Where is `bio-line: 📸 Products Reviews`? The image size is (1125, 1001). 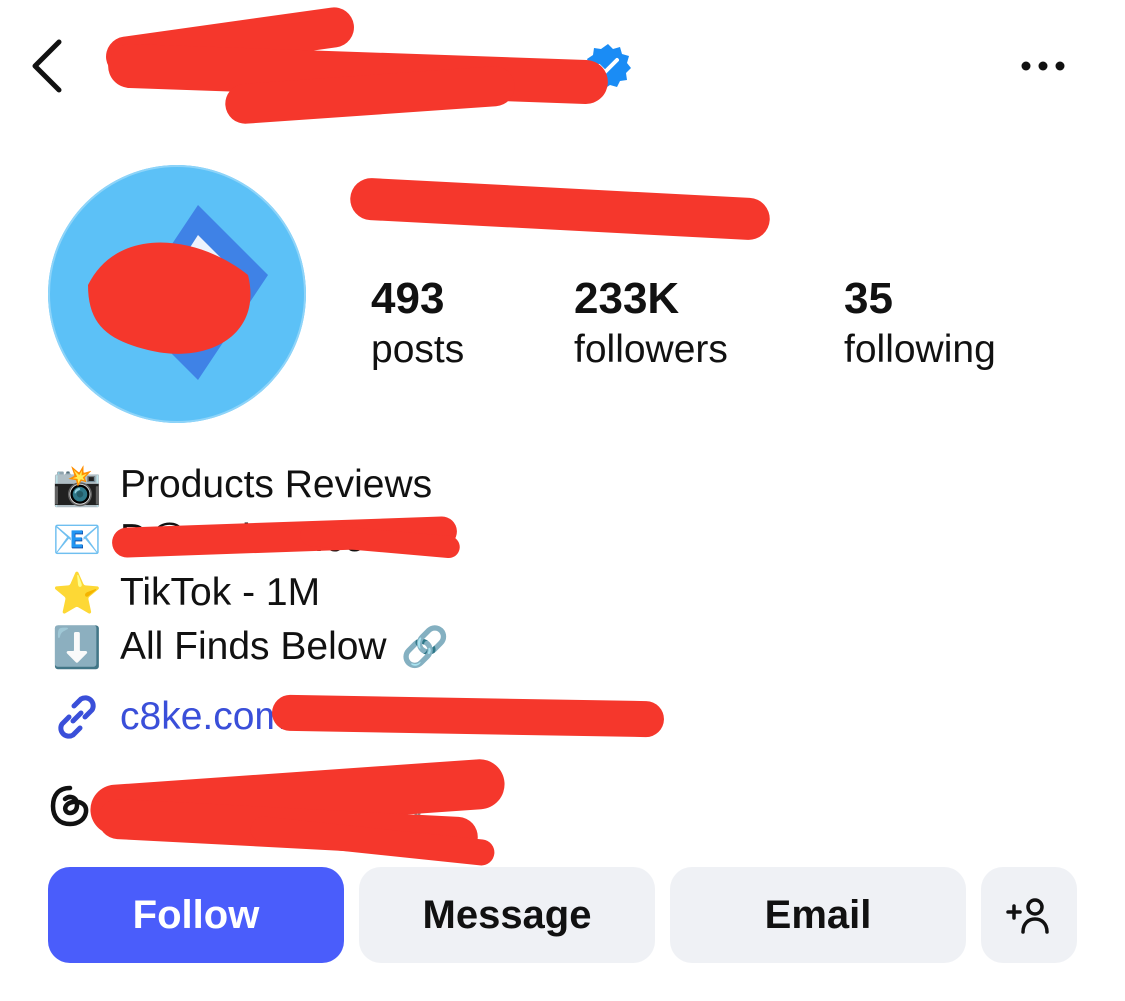
bio-line: 📸 Products Reviews is located at coordinates (248, 485).